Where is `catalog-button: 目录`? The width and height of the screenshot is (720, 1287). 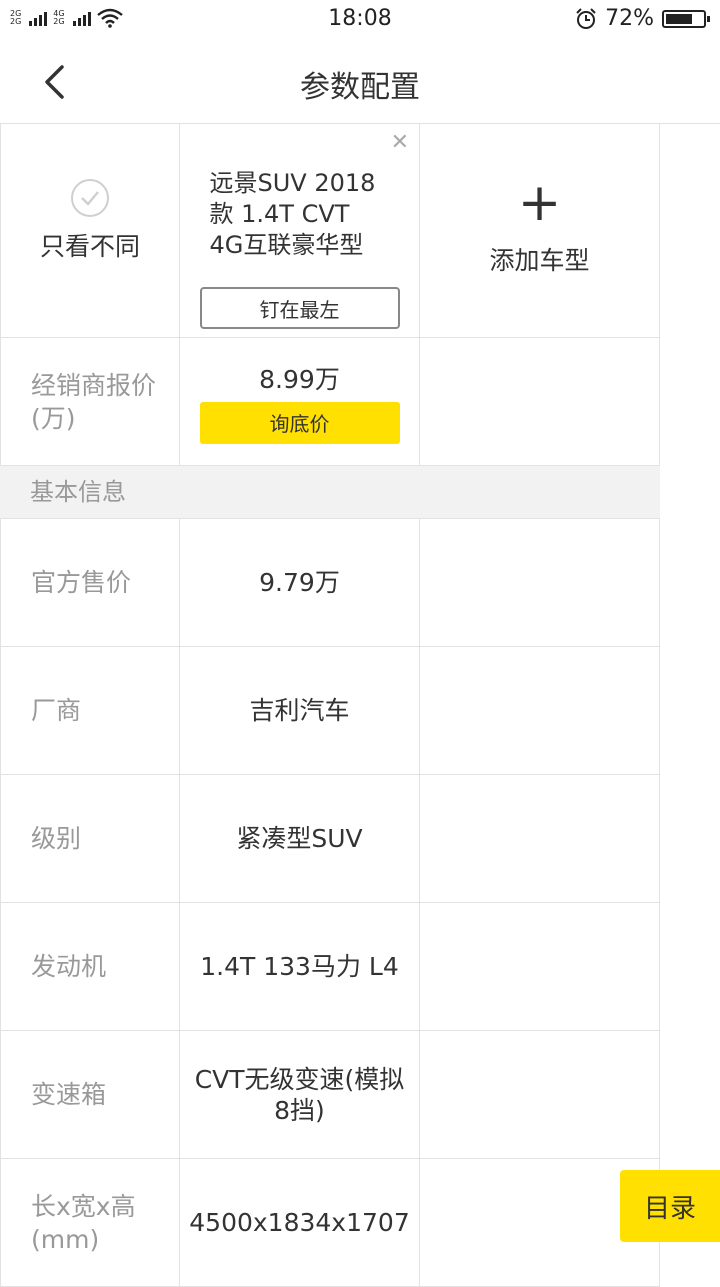 catalog-button: 目录 is located at coordinates (670, 1206).